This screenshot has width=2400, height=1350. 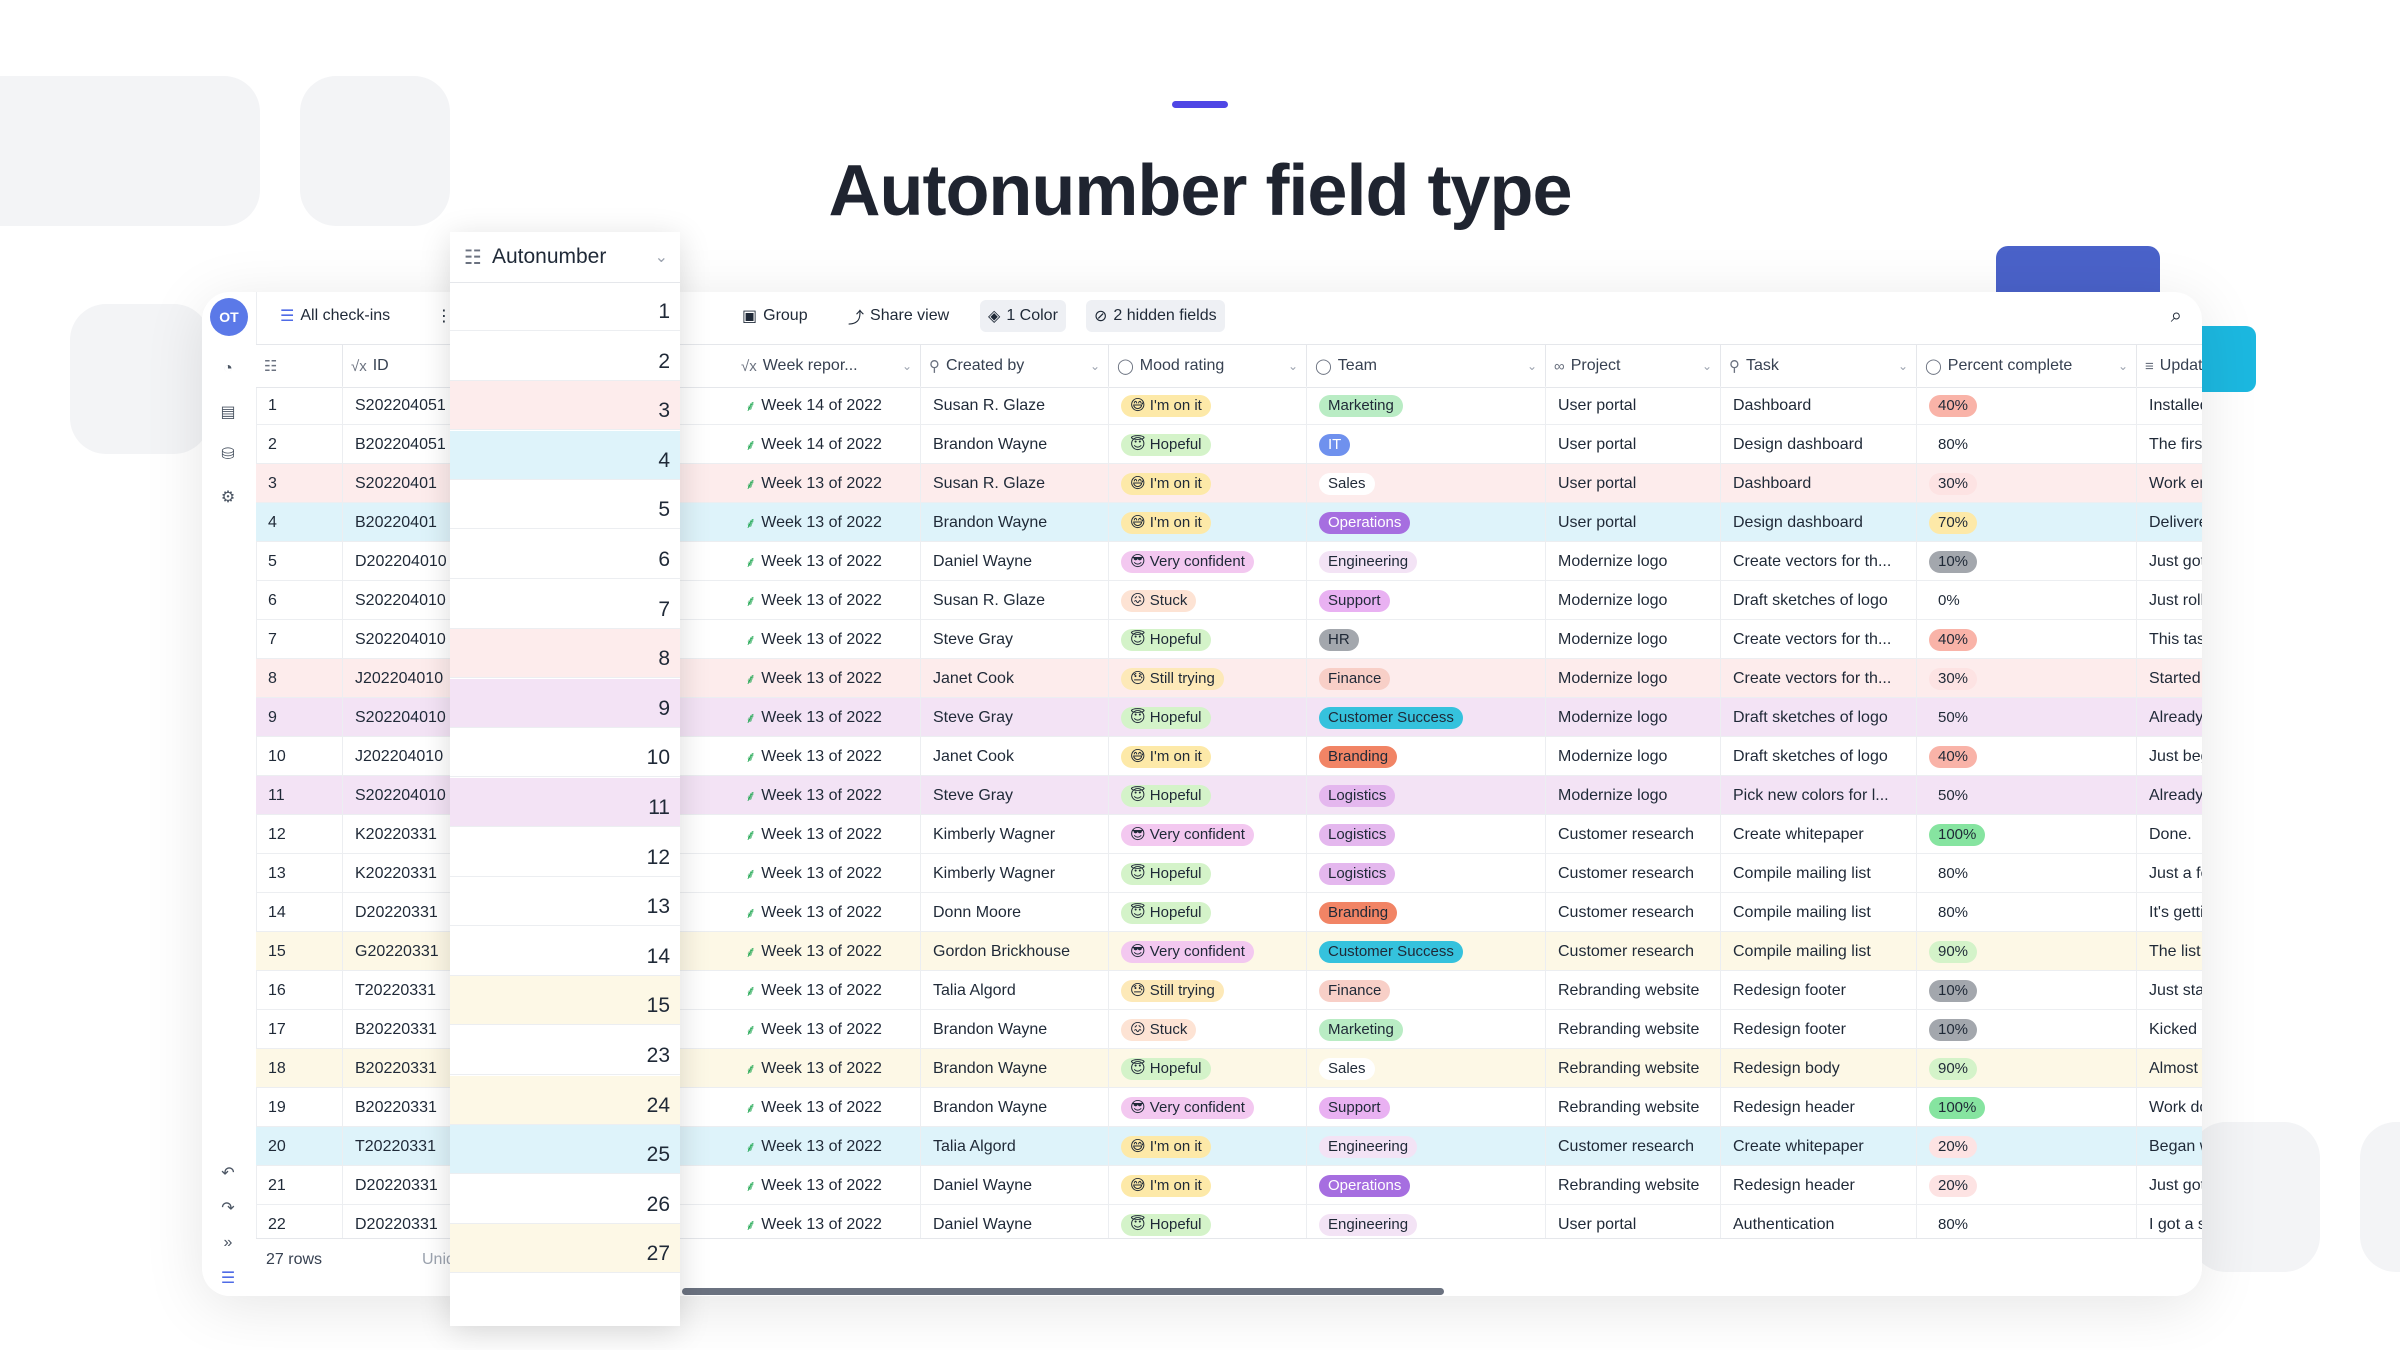 I want to click on cell-n: 9, so click(x=299, y=717).